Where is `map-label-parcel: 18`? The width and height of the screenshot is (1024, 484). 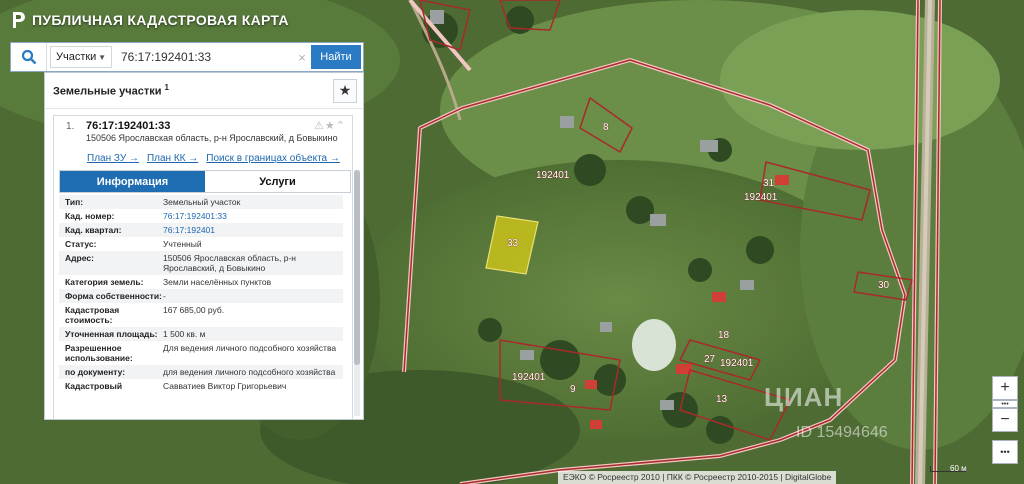 map-label-parcel: 18 is located at coordinates (724, 335).